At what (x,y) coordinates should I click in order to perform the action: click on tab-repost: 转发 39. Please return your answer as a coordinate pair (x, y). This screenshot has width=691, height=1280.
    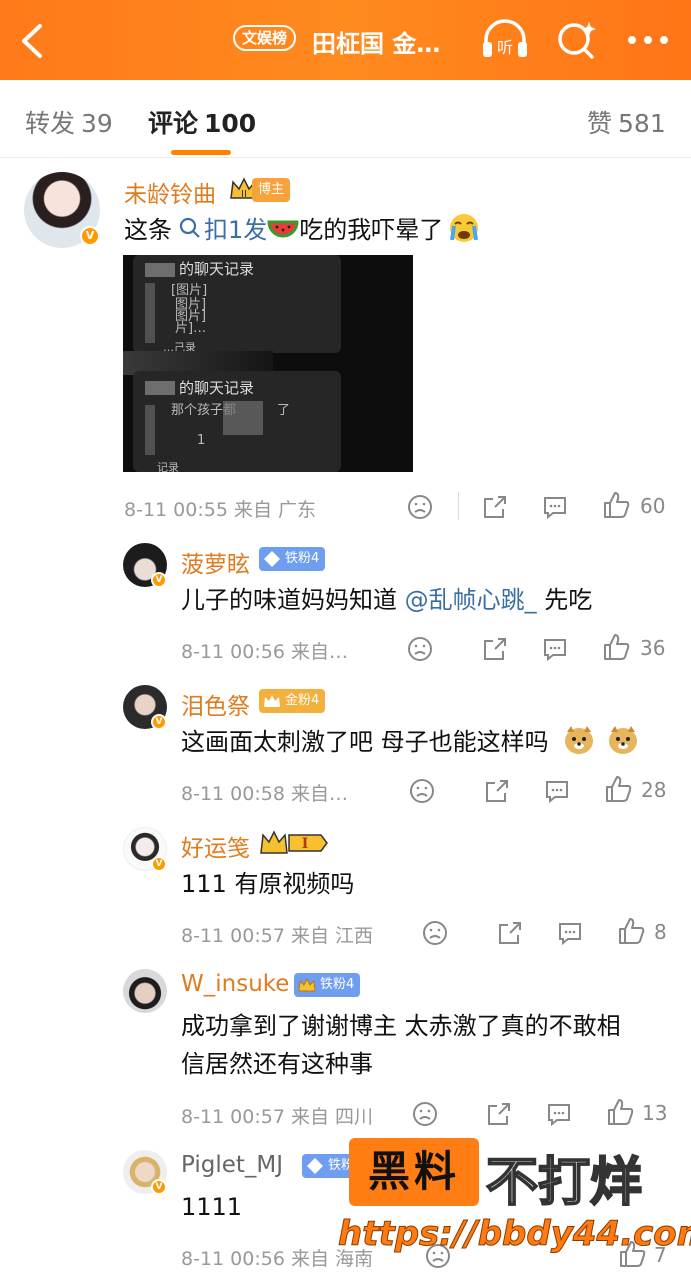
    Looking at the image, I should click on (69, 122).